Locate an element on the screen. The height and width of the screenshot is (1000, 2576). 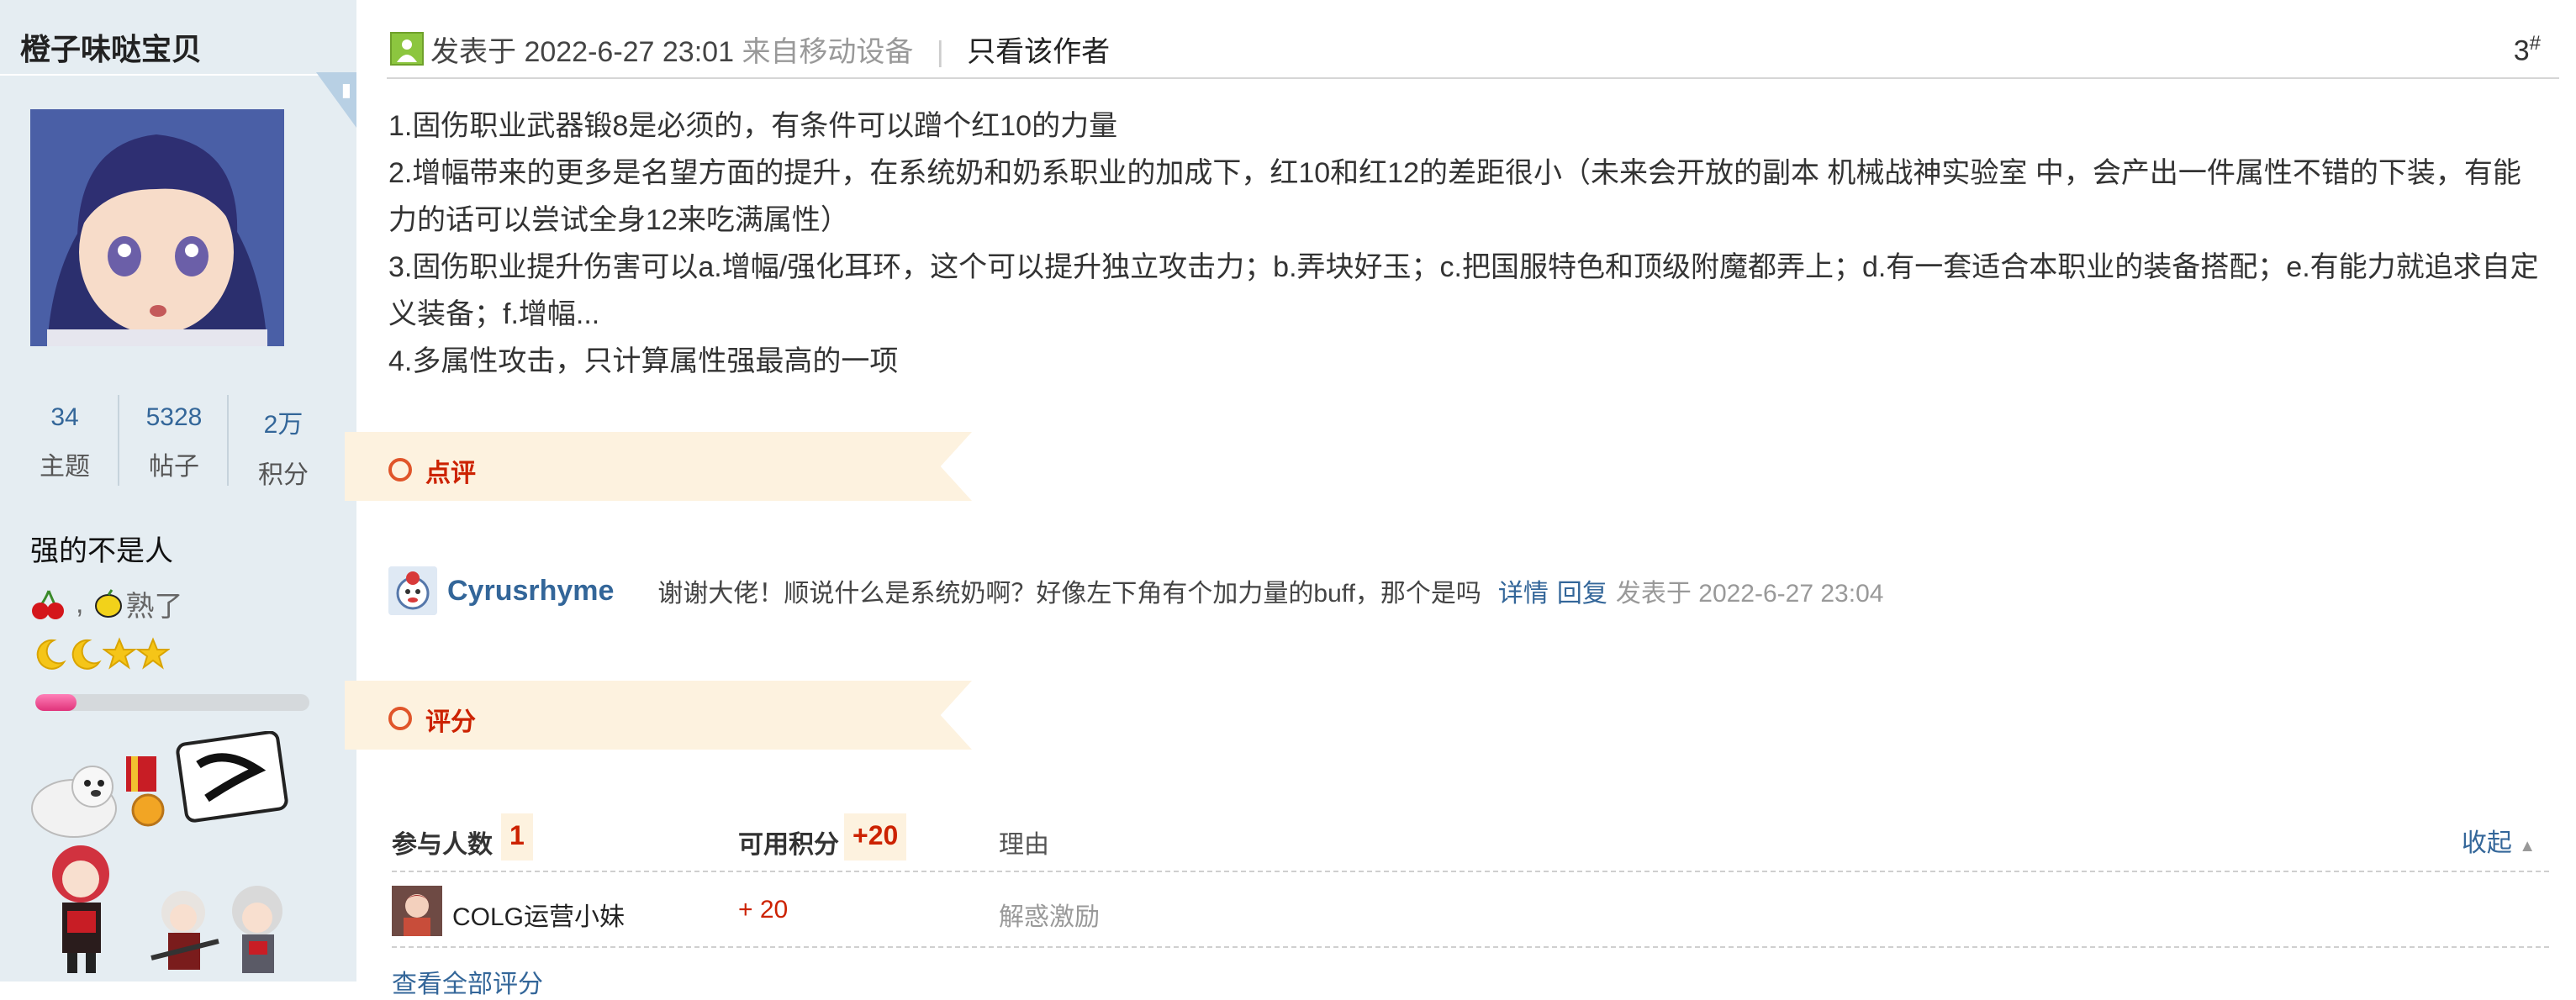
author-stats: 34 主题 5328 帖子 2万 积分 is located at coordinates (178, 440).